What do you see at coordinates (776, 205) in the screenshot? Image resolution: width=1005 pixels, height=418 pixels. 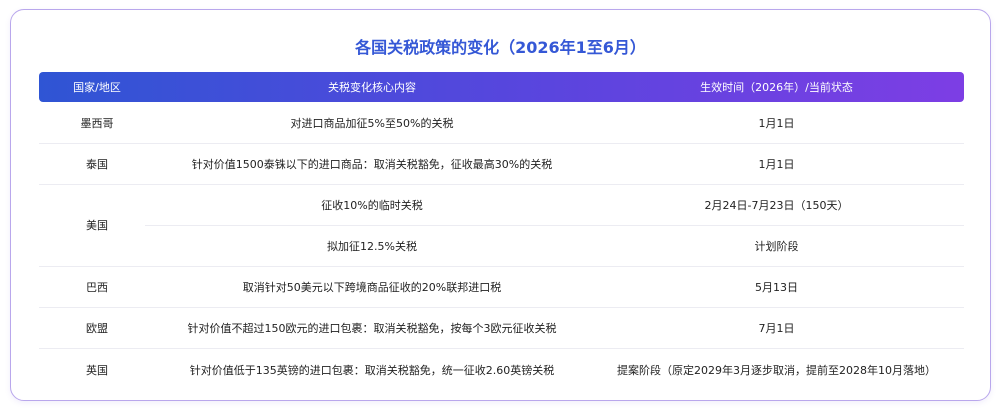 I see `cell-status-usa-1: 2月24日-7月23日（150天）` at bounding box center [776, 205].